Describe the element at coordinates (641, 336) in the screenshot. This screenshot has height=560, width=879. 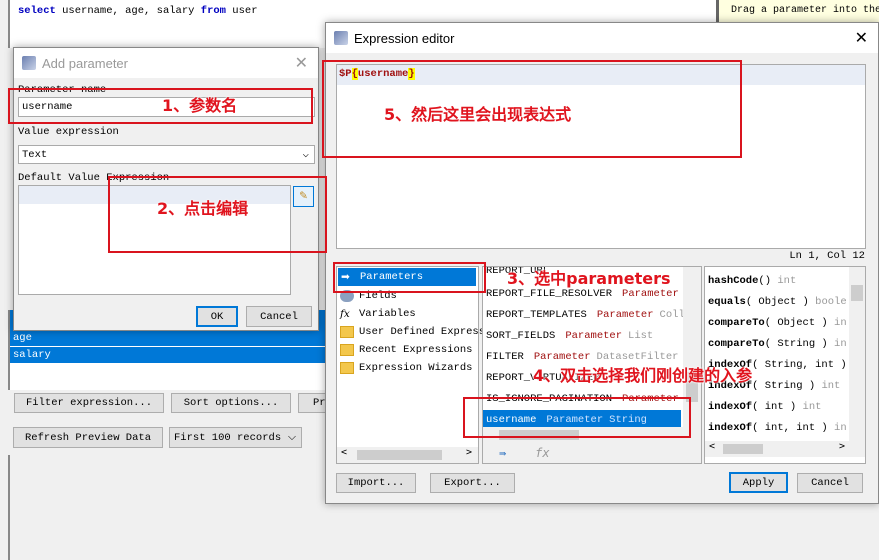
I see `param-type: List` at that location.